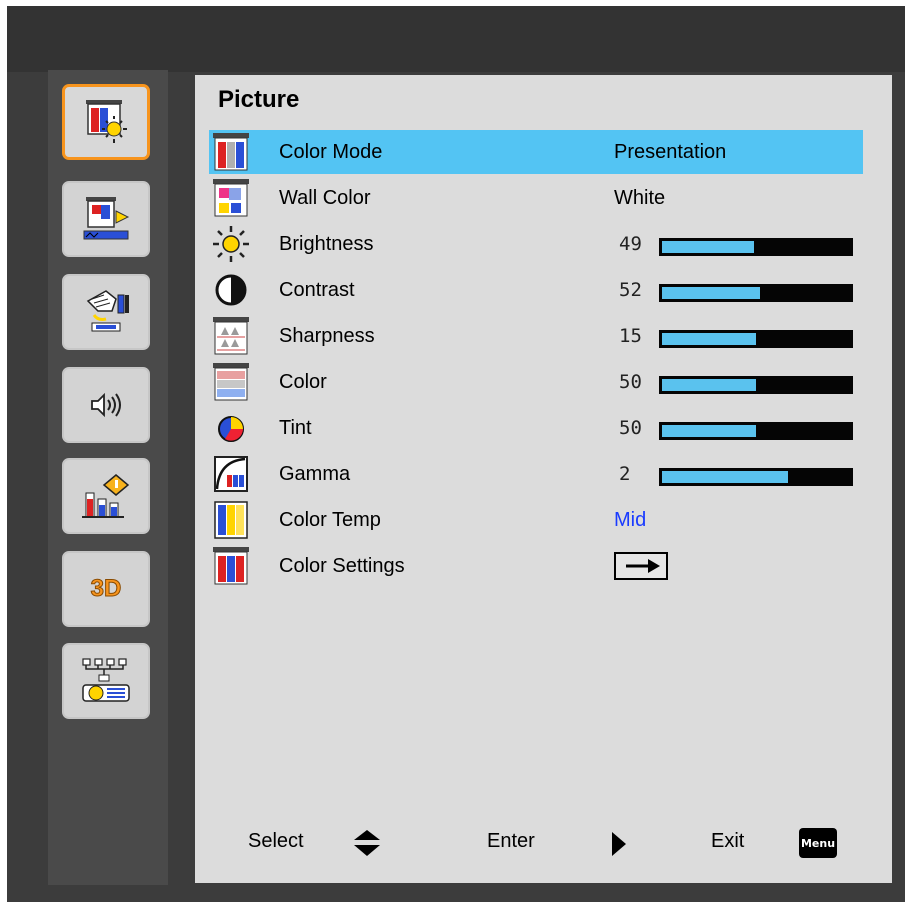 The height and width of the screenshot is (903, 906). What do you see at coordinates (231, 336) in the screenshot?
I see `sharpness-icon` at bounding box center [231, 336].